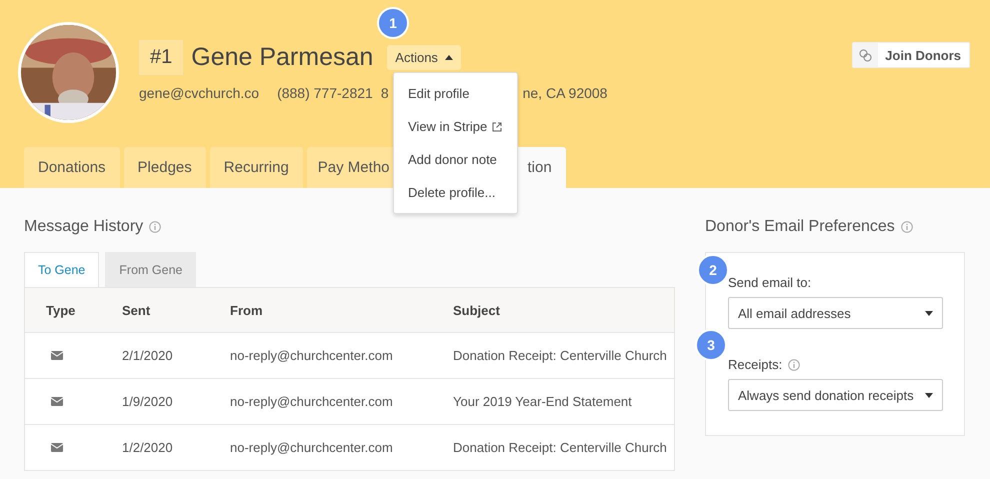 The width and height of the screenshot is (990, 479). What do you see at coordinates (282, 57) in the screenshot?
I see `donor-name: Gene Parmesan` at bounding box center [282, 57].